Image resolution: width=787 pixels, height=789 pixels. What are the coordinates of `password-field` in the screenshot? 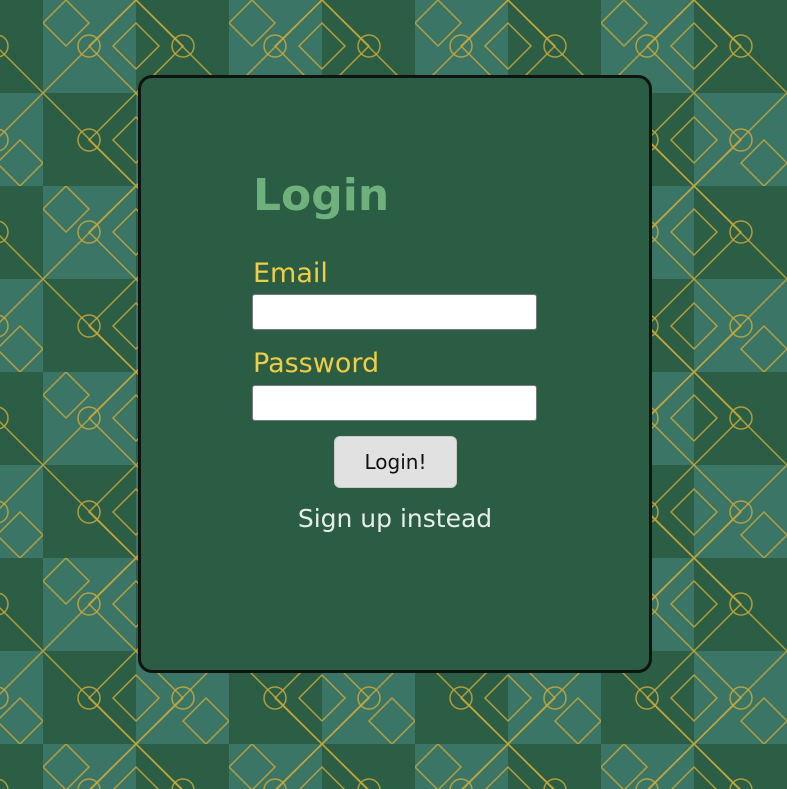 It's located at (394, 403).